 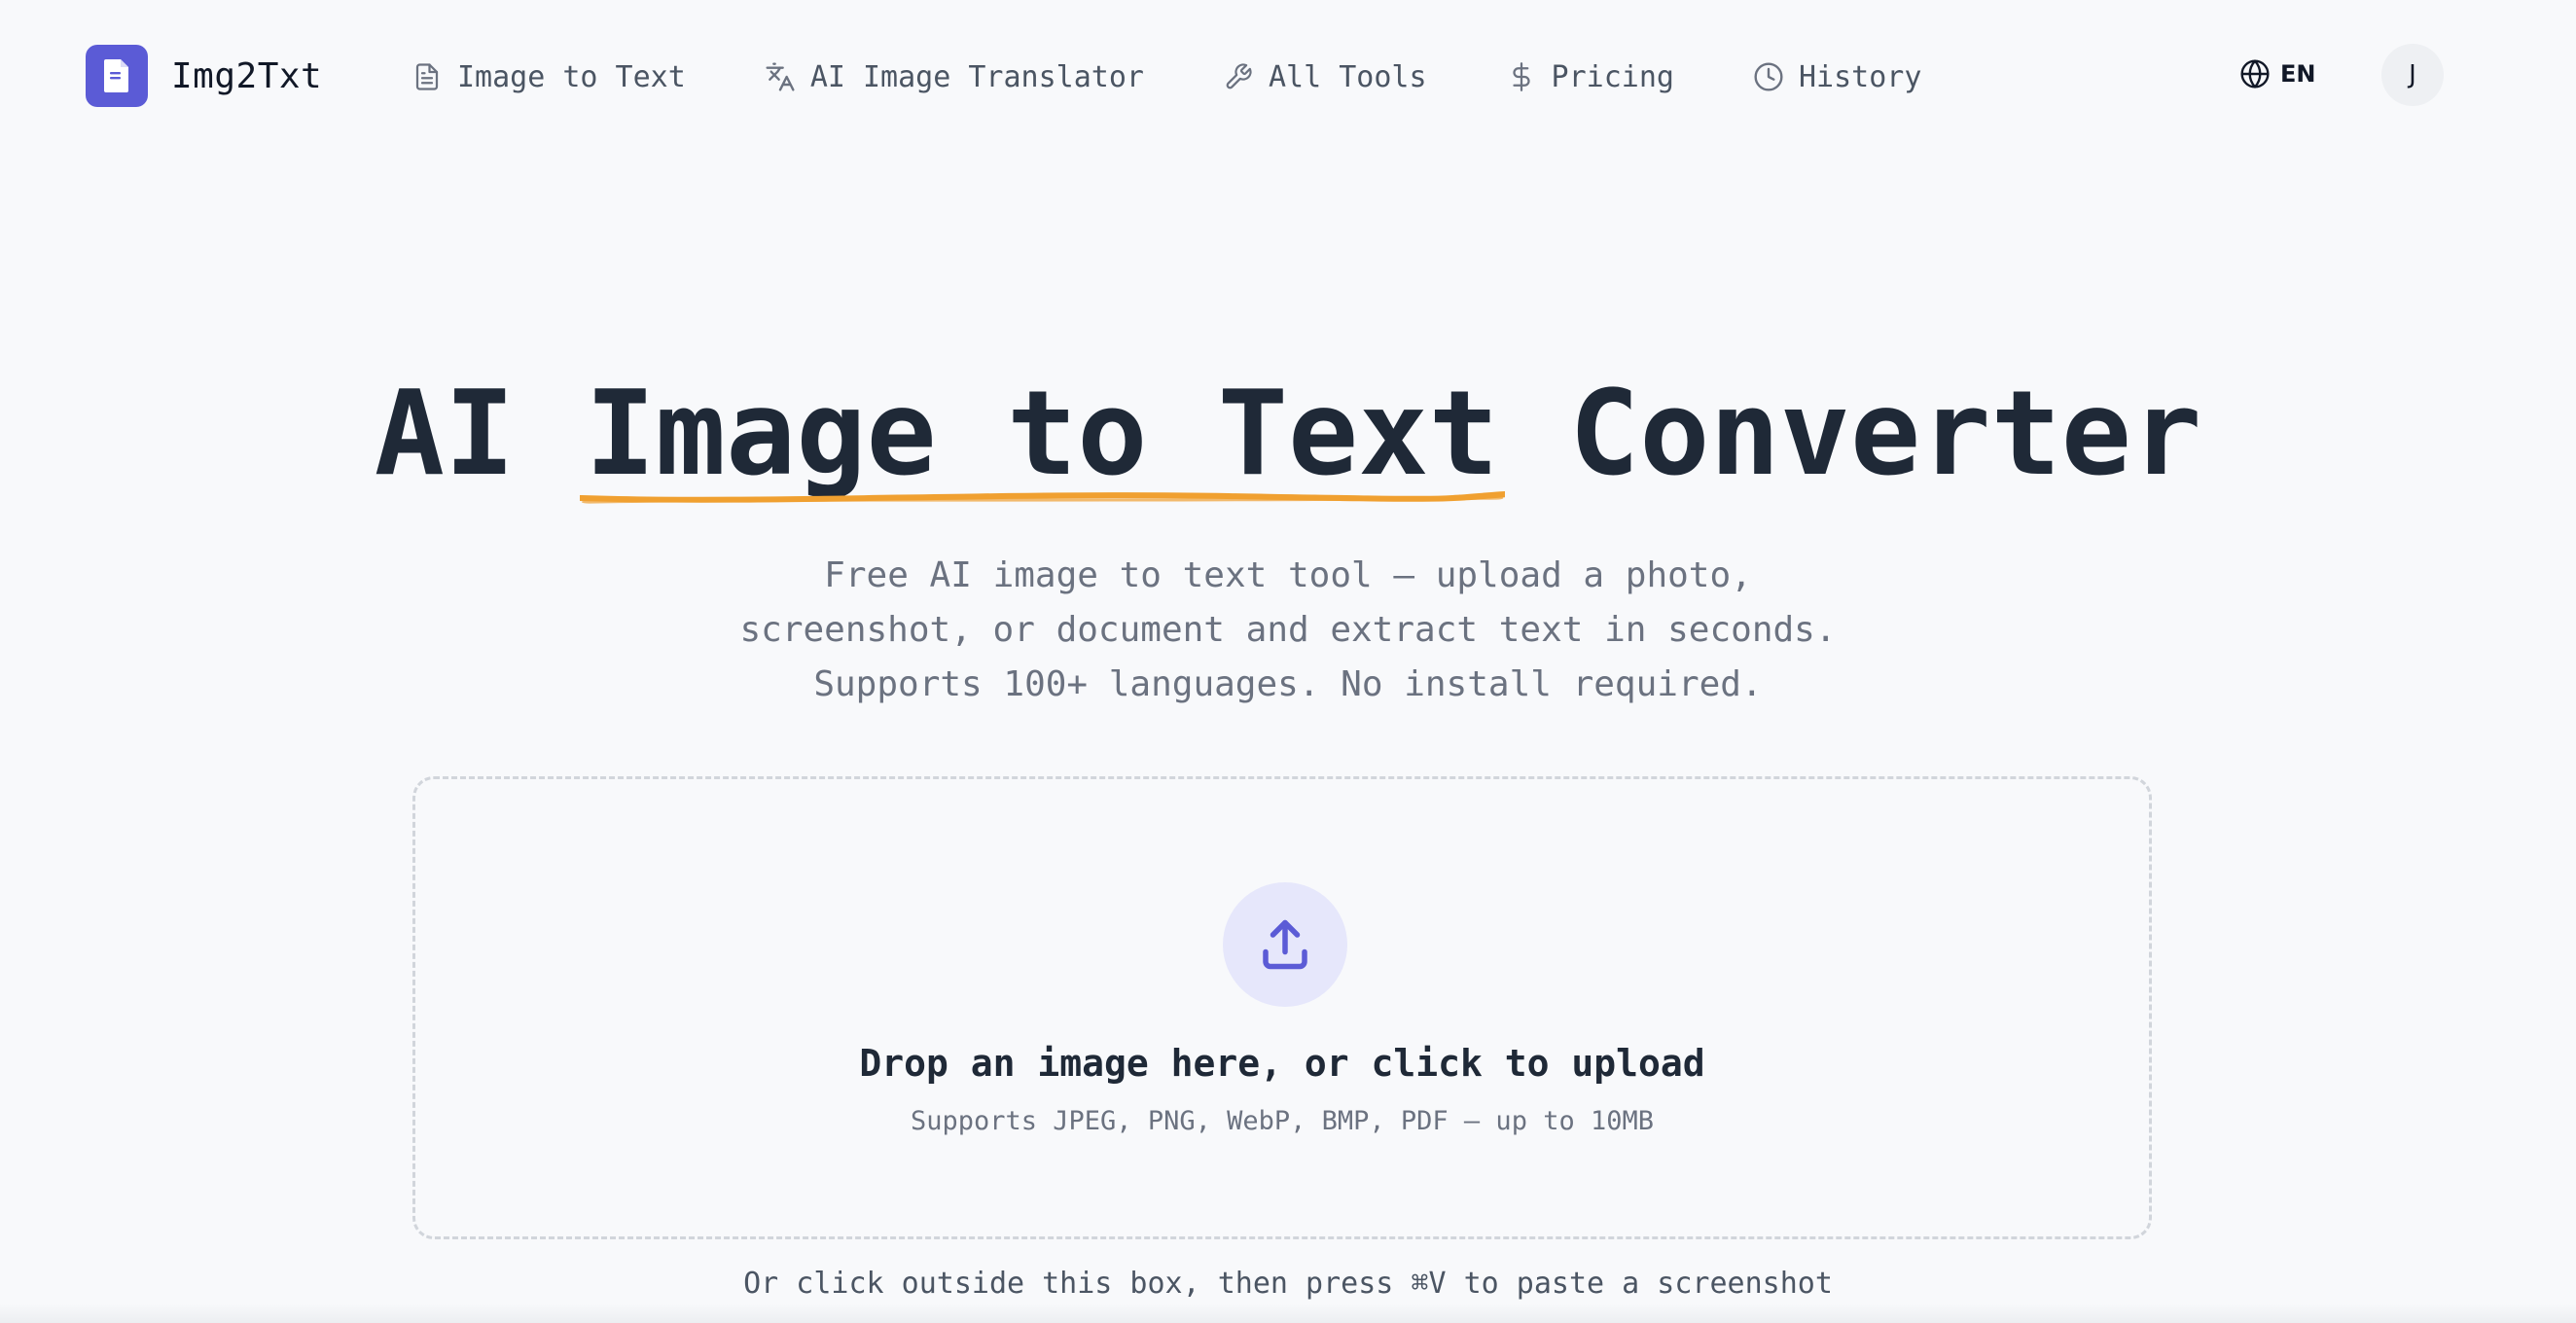 What do you see at coordinates (247, 75) in the screenshot?
I see `brand-name: Img2Txt` at bounding box center [247, 75].